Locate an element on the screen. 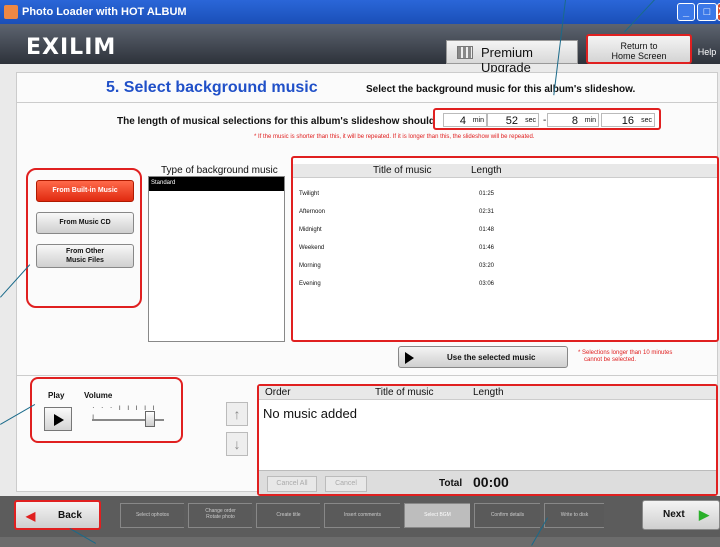 The width and height of the screenshot is (720, 547). wizard-step: Change order Rotate photo is located at coordinates (220, 515).